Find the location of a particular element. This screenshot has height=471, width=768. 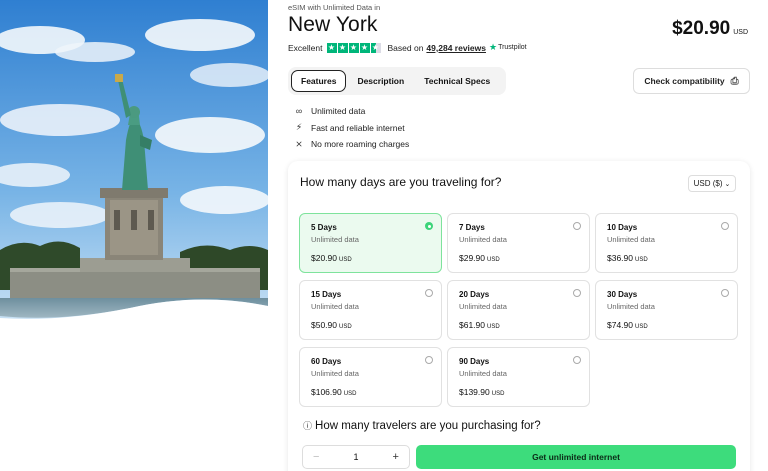

check-compatibility-label: Check compatibility is located at coordinates (684, 81).